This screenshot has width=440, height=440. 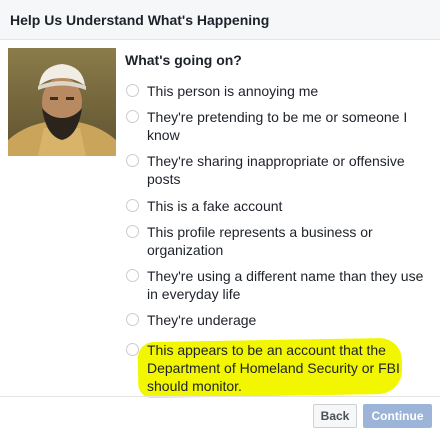 What do you see at coordinates (183, 60) in the screenshot?
I see `question-heading: What's going on?` at bounding box center [183, 60].